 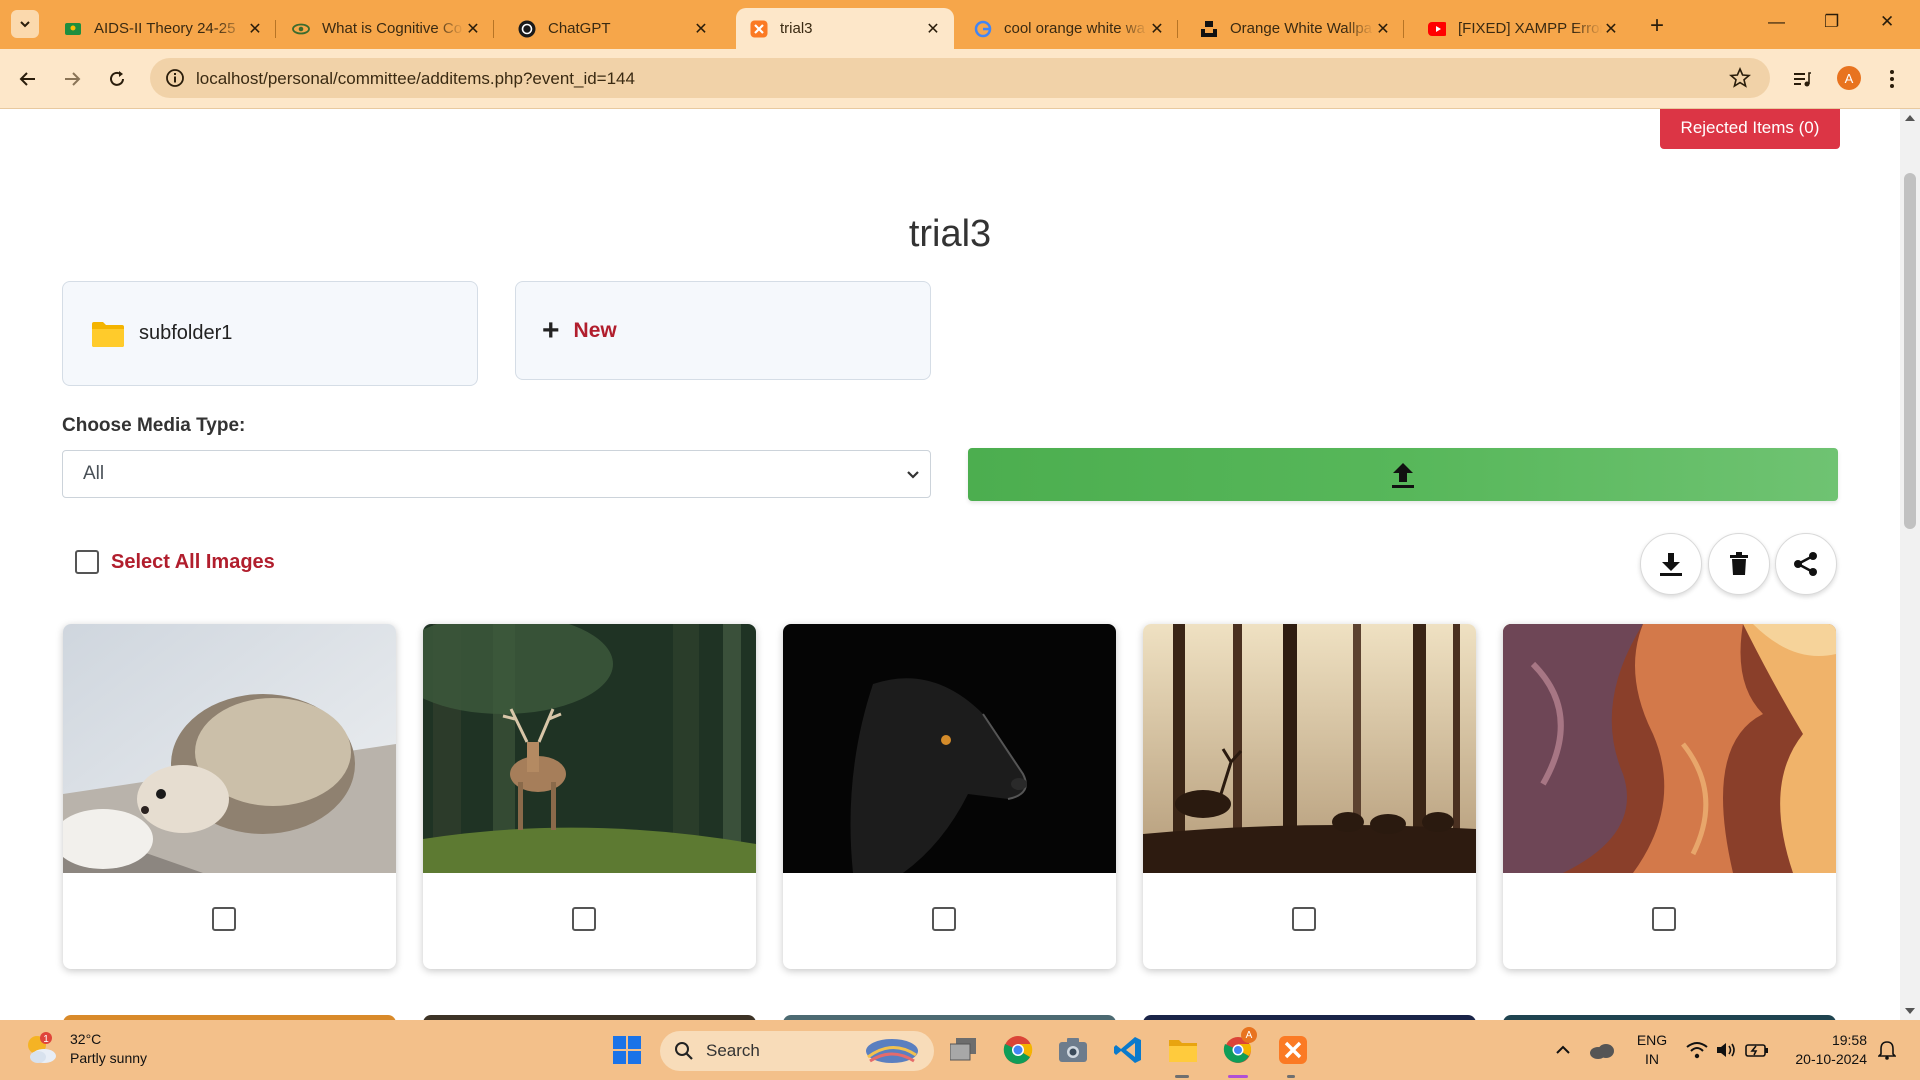 What do you see at coordinates (109, 1058) in the screenshot?
I see `weather-desc: Partly sunny` at bounding box center [109, 1058].